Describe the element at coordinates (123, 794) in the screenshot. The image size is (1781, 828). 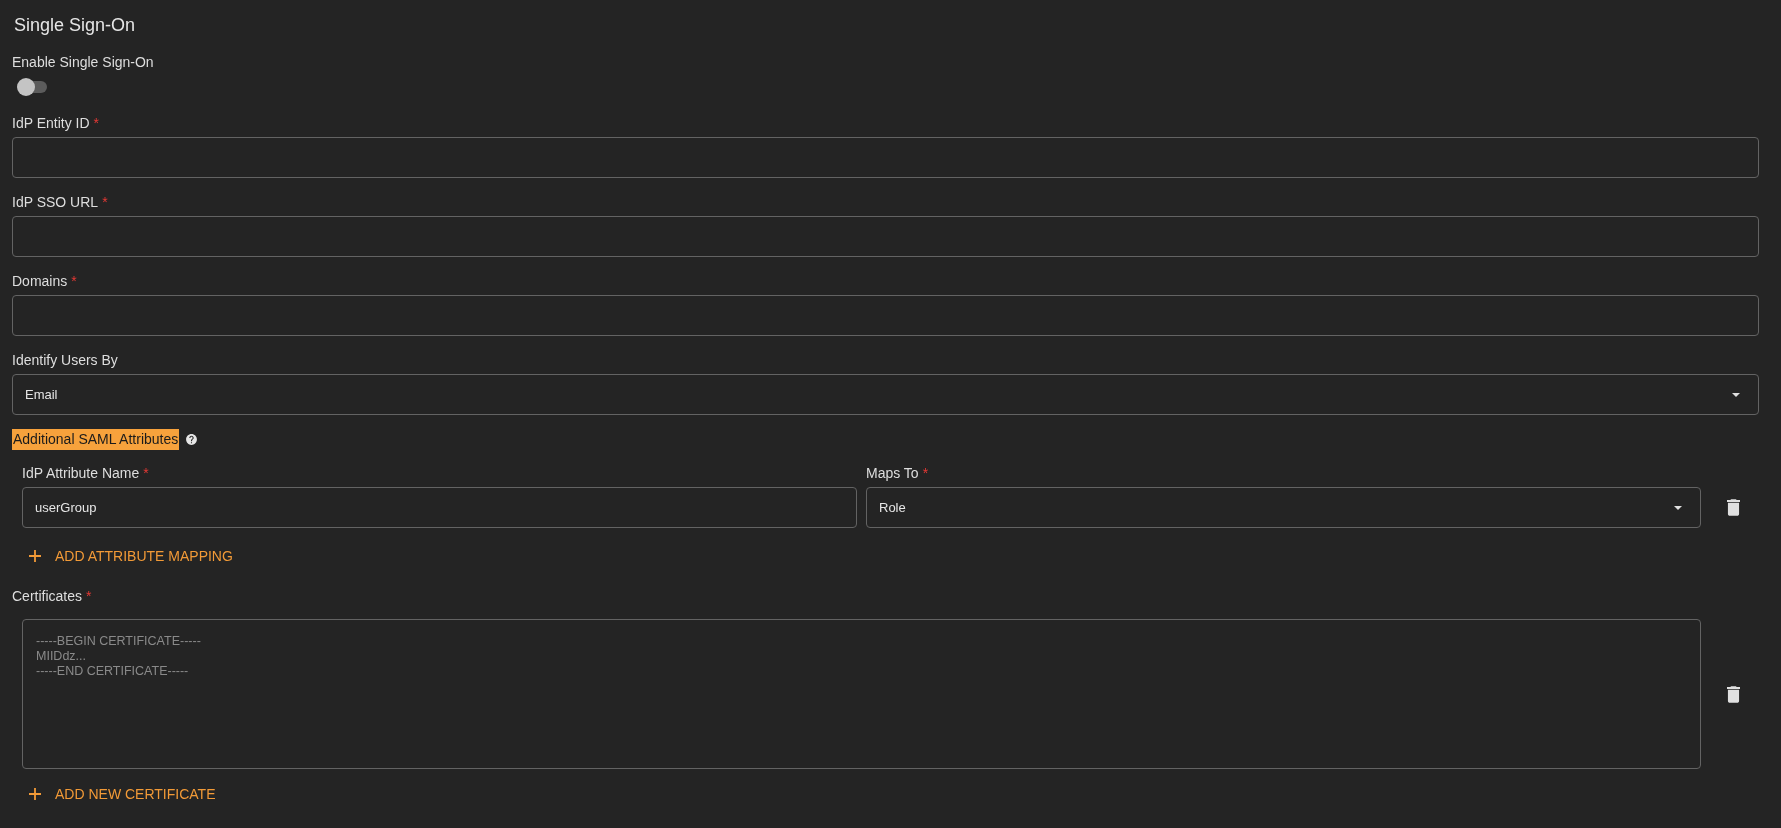
I see `add-certificate-button: ADD NEW CERTIFICATE` at that location.